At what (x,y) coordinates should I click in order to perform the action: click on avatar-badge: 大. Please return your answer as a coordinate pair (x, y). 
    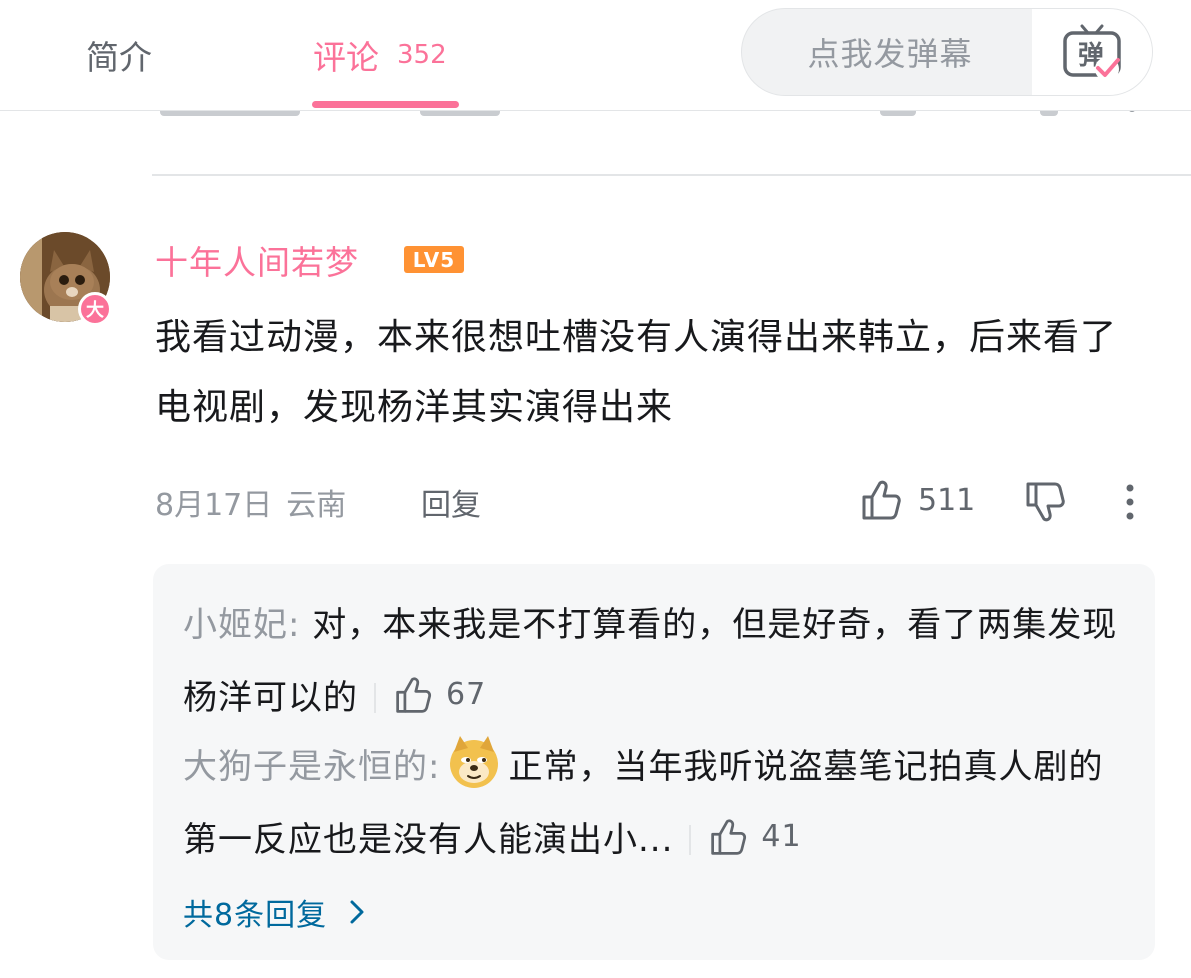
    Looking at the image, I should click on (95, 309).